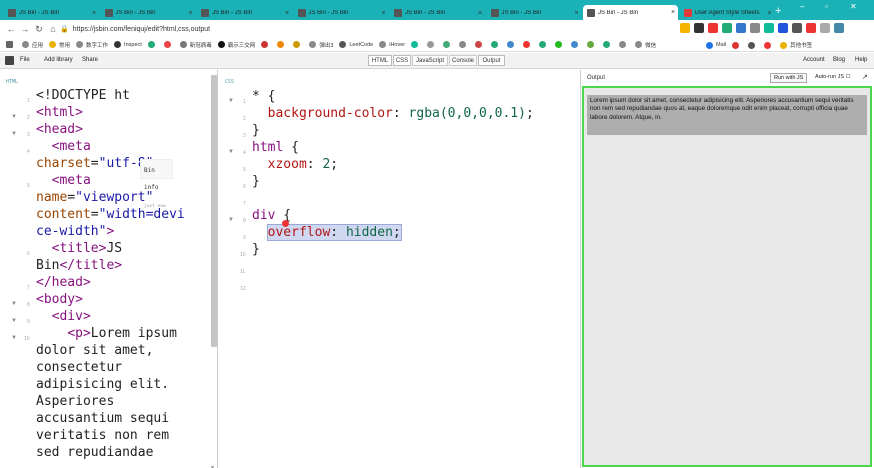  Describe the element at coordinates (32, 45) in the screenshot. I see `bookmark-item: 应用` at that location.